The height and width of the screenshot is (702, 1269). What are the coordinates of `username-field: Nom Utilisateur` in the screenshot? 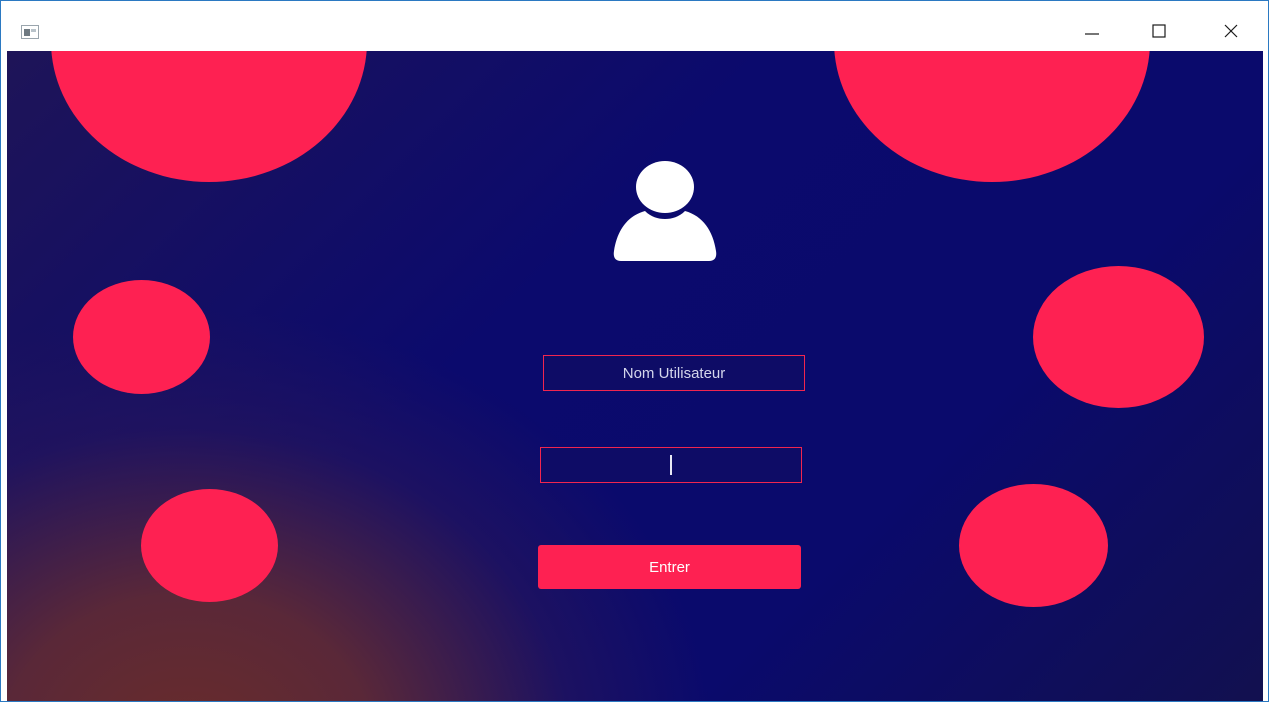 It's located at (674, 373).